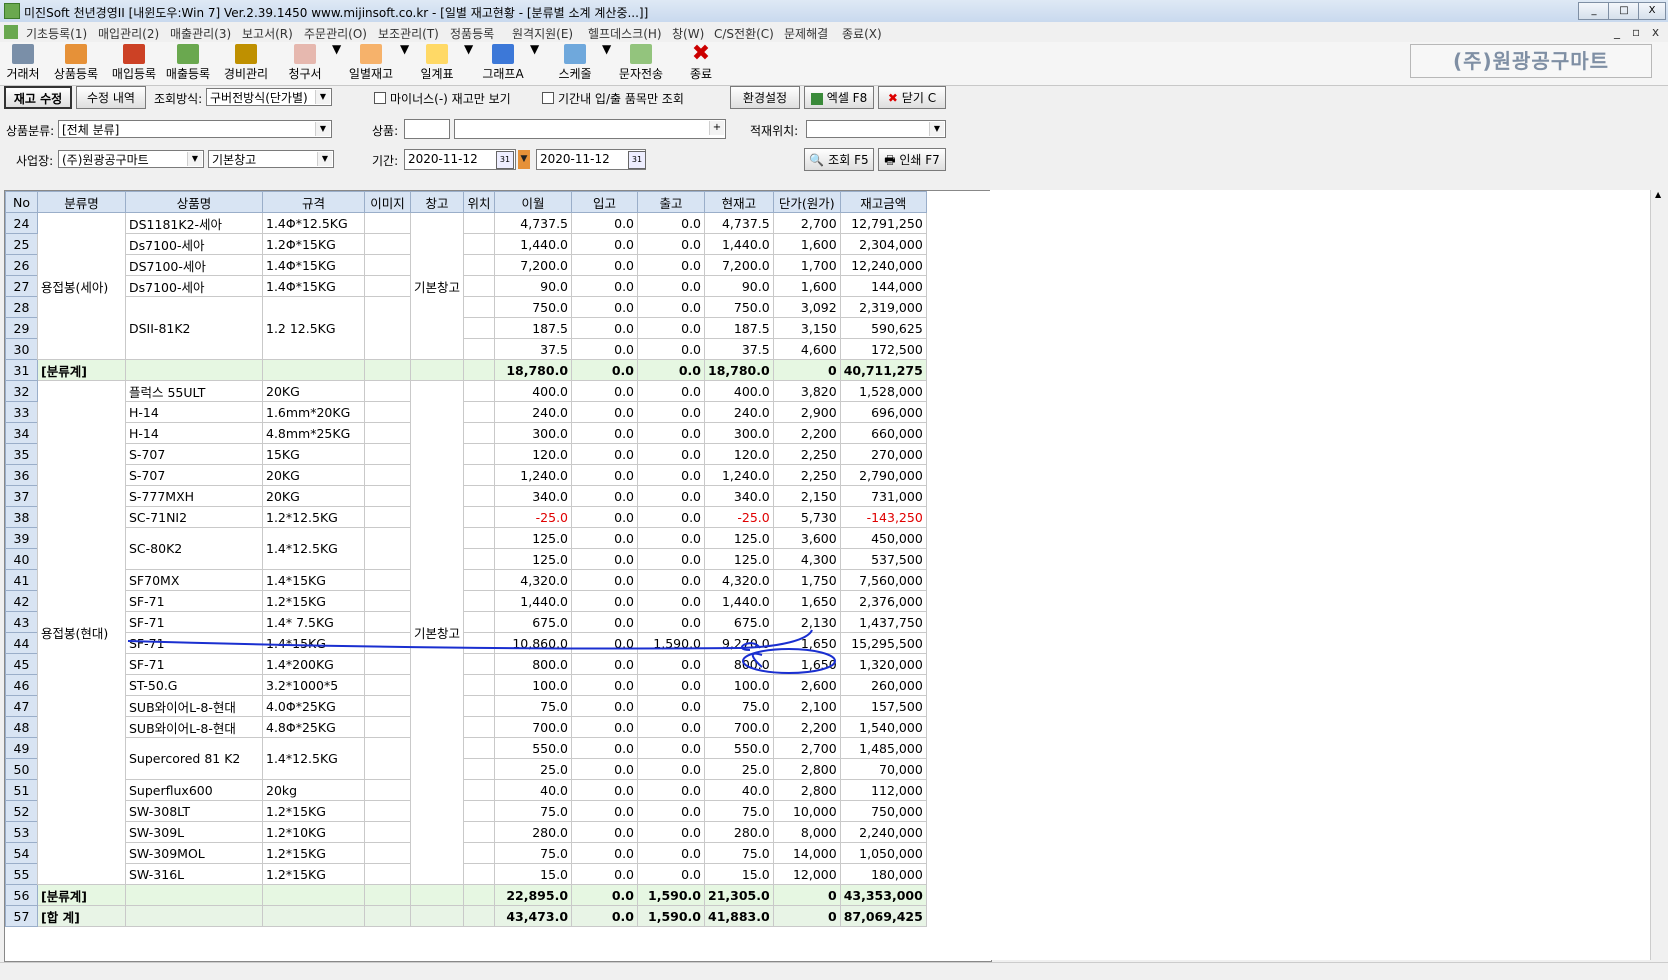 The height and width of the screenshot is (980, 1668). Describe the element at coordinates (533, 244) in the screenshot. I see `carry-cell: 1,440.0` at that location.